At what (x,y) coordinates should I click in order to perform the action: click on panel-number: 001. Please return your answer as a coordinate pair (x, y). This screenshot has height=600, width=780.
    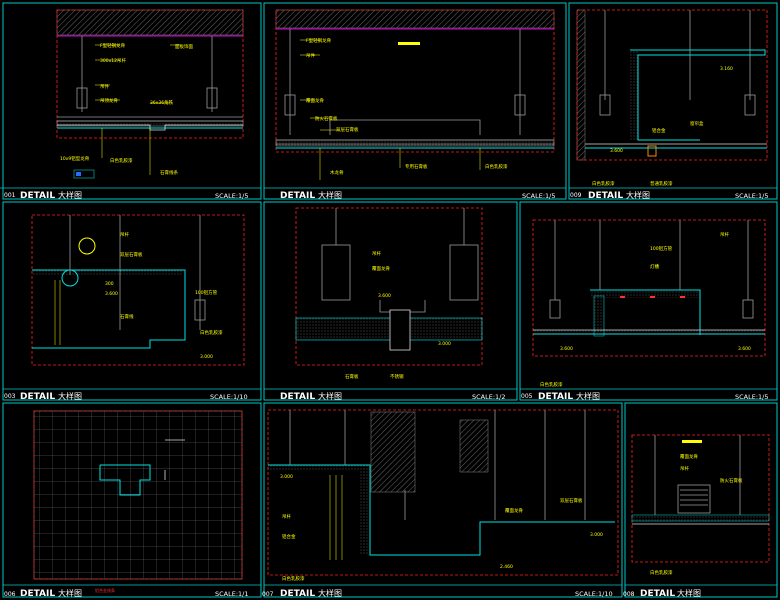
    Looking at the image, I should click on (10, 195).